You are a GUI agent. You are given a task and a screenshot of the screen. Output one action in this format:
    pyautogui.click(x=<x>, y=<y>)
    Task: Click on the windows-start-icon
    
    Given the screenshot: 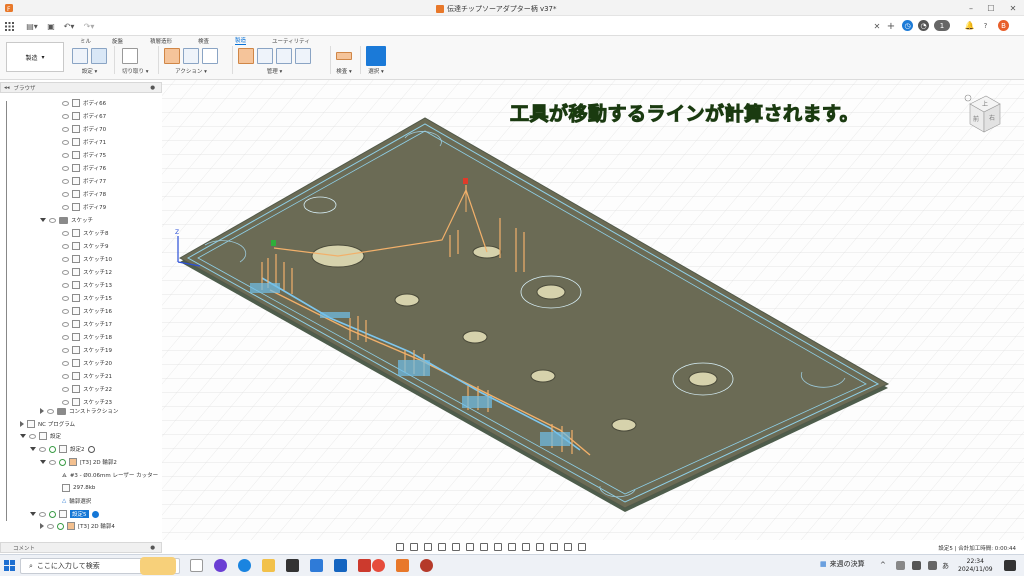 What is the action you would take?
    pyautogui.click(x=9, y=565)
    